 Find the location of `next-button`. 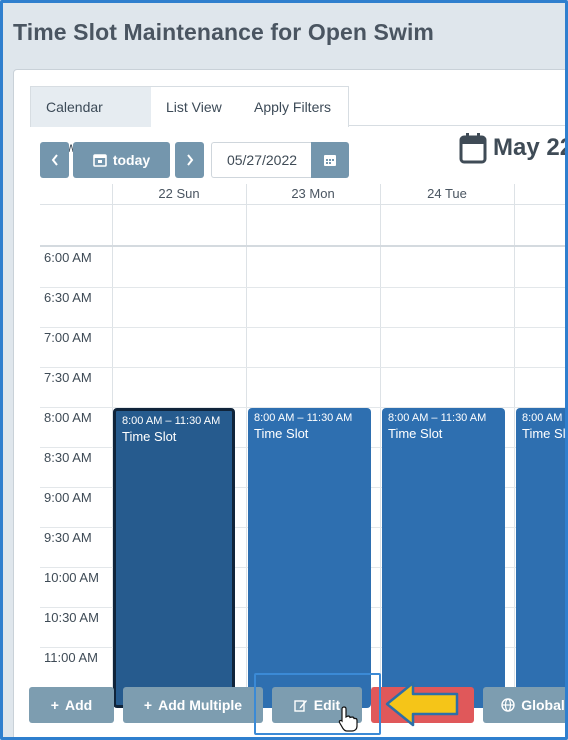

next-button is located at coordinates (189, 160).